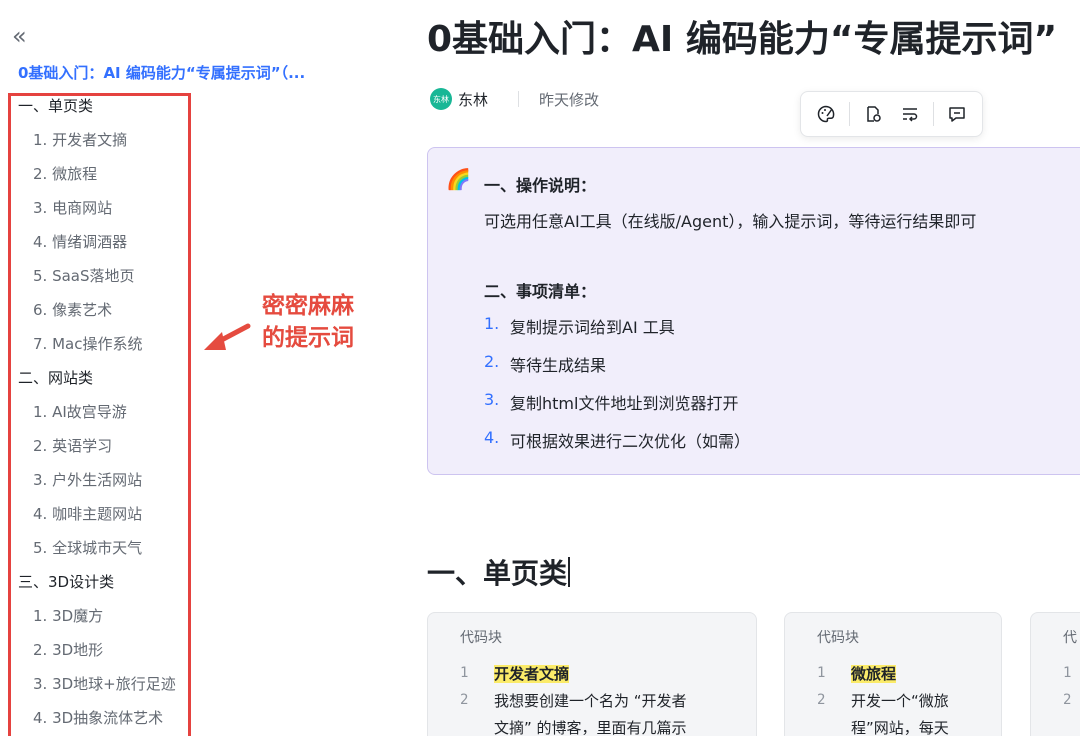 The width and height of the screenshot is (1080, 736). I want to click on checklist-item: 2. 等待生成结果, so click(782, 371).